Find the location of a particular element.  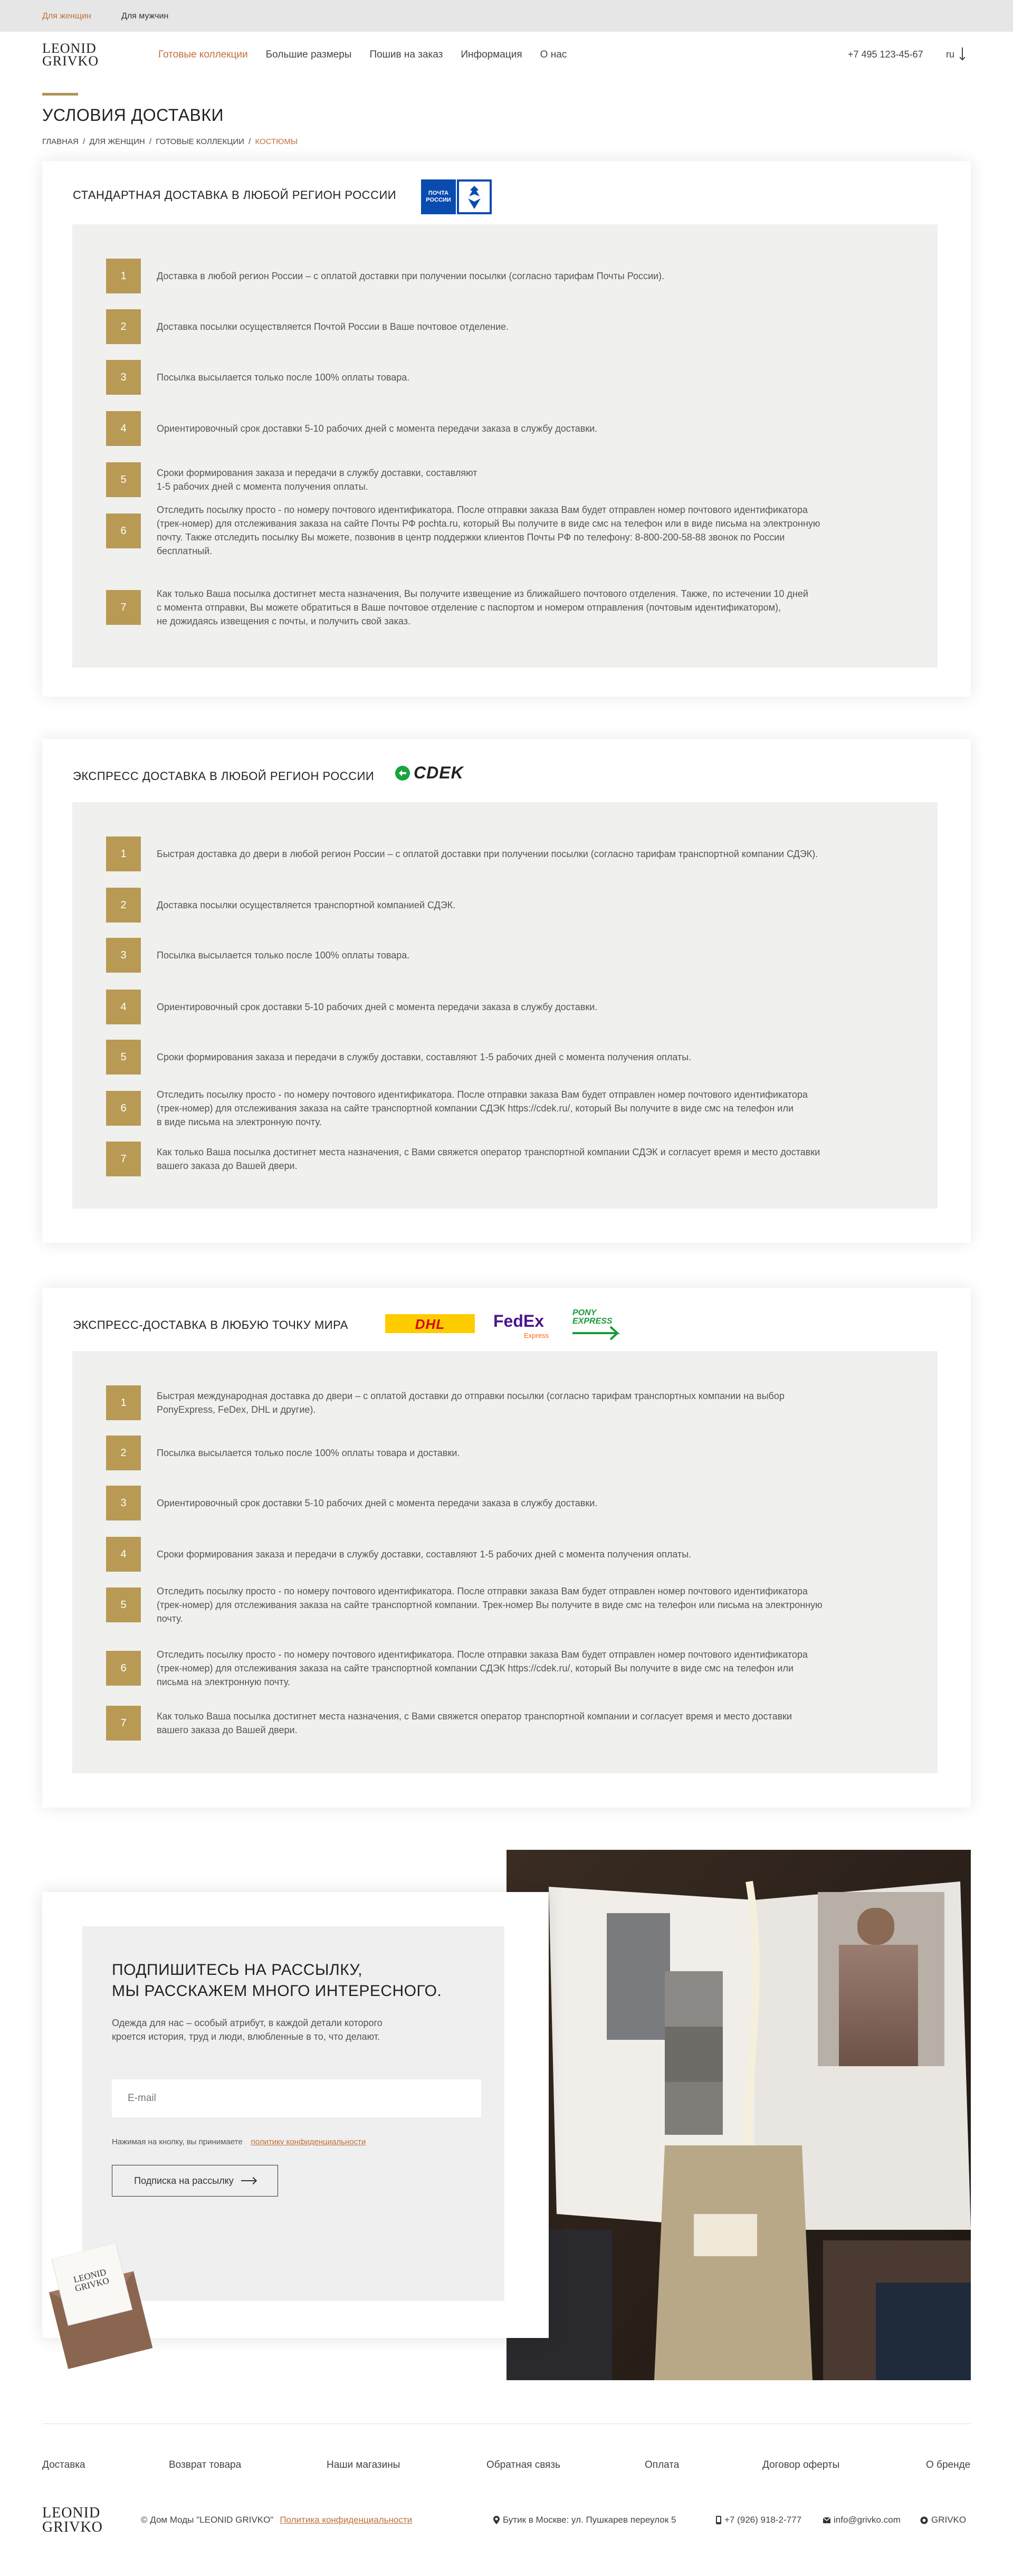

logo-text: FedEx is located at coordinates (518, 1320).